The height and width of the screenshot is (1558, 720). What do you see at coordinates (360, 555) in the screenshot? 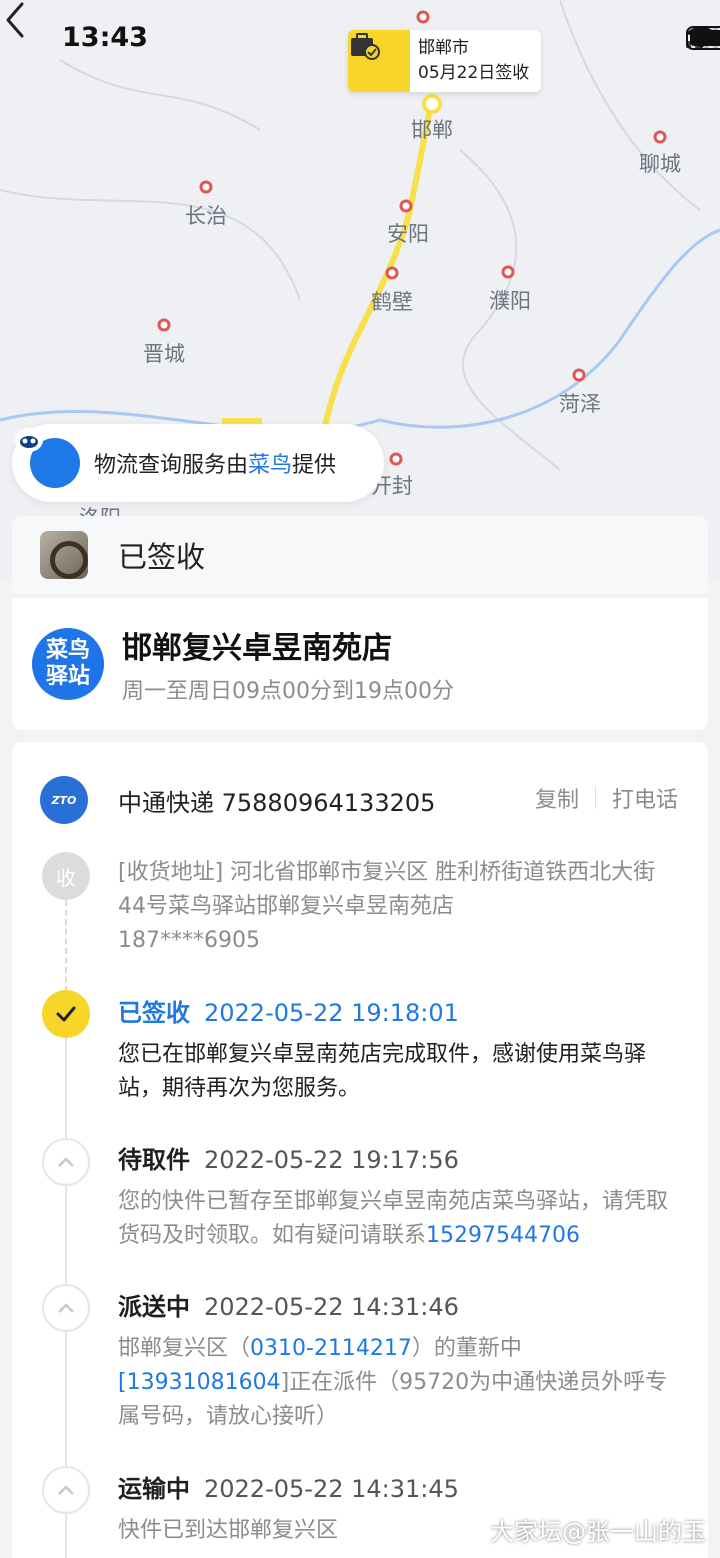
I see `delivery-status-card: 已签收` at bounding box center [360, 555].